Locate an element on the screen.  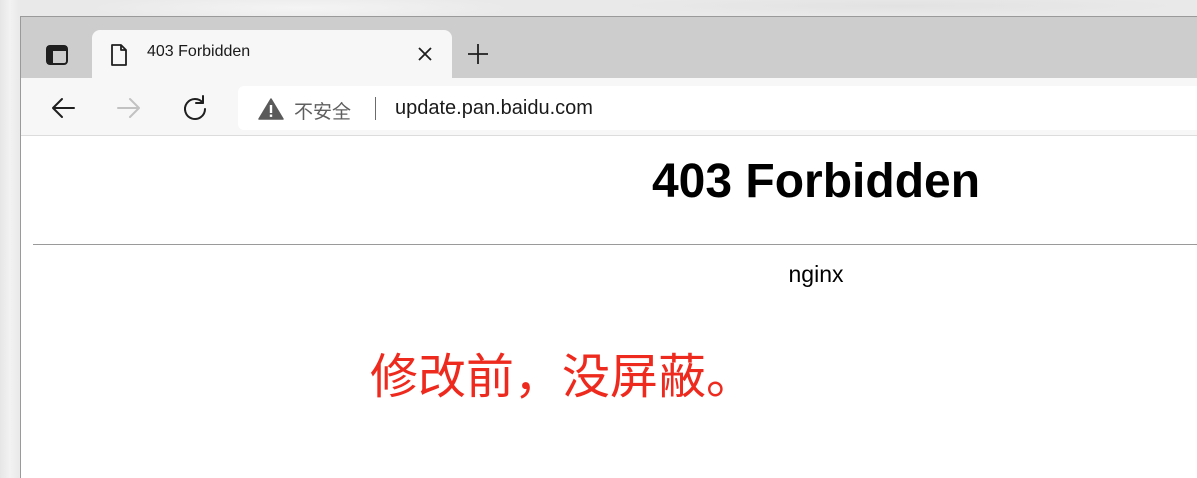
url-text: update.pan.baidu.com is located at coordinates (494, 108).